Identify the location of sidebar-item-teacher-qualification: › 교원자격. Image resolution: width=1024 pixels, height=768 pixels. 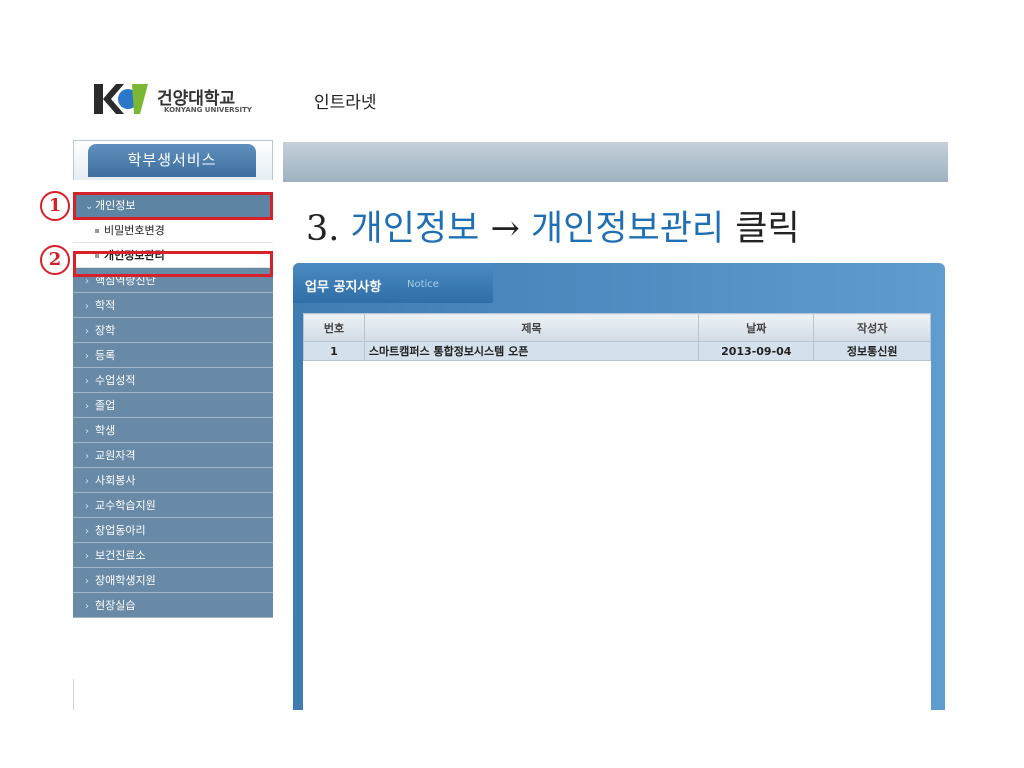
(173, 455).